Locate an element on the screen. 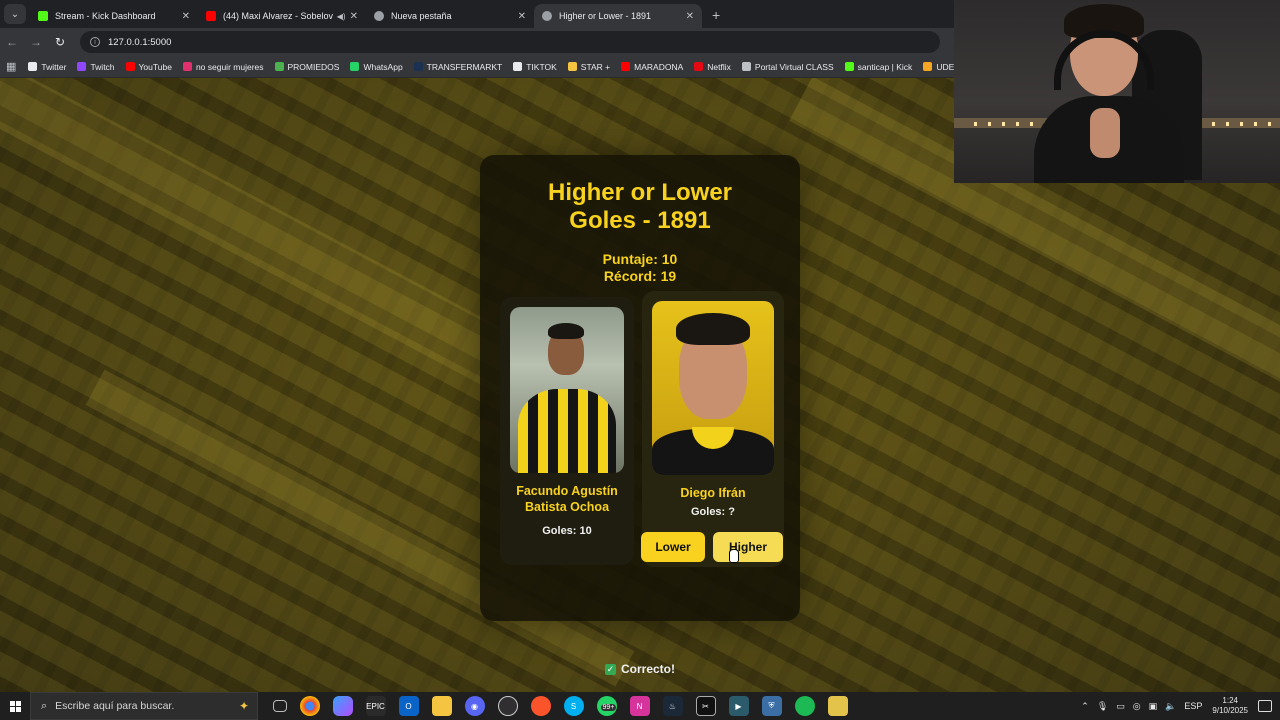  notification-badge: 99+ is located at coordinates (608, 707).